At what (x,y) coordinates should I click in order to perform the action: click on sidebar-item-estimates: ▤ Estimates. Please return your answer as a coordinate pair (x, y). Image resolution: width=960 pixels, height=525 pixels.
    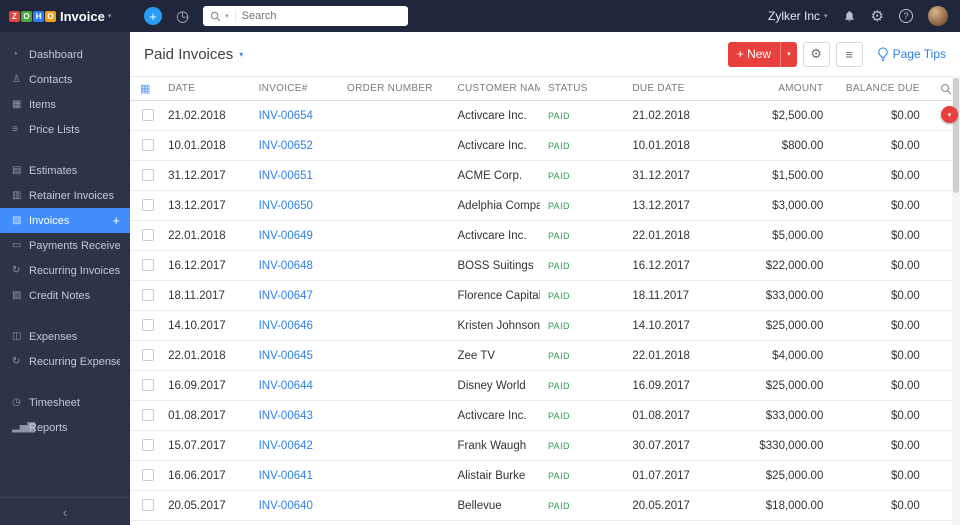
    Looking at the image, I should click on (65, 170).